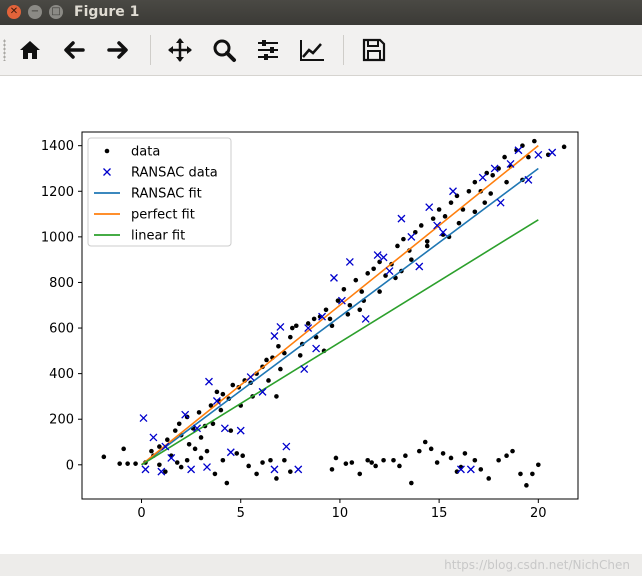 Image resolution: width=642 pixels, height=576 pixels. Describe the element at coordinates (166, 194) in the screenshot. I see `legend-label: RANSAC fit` at that location.